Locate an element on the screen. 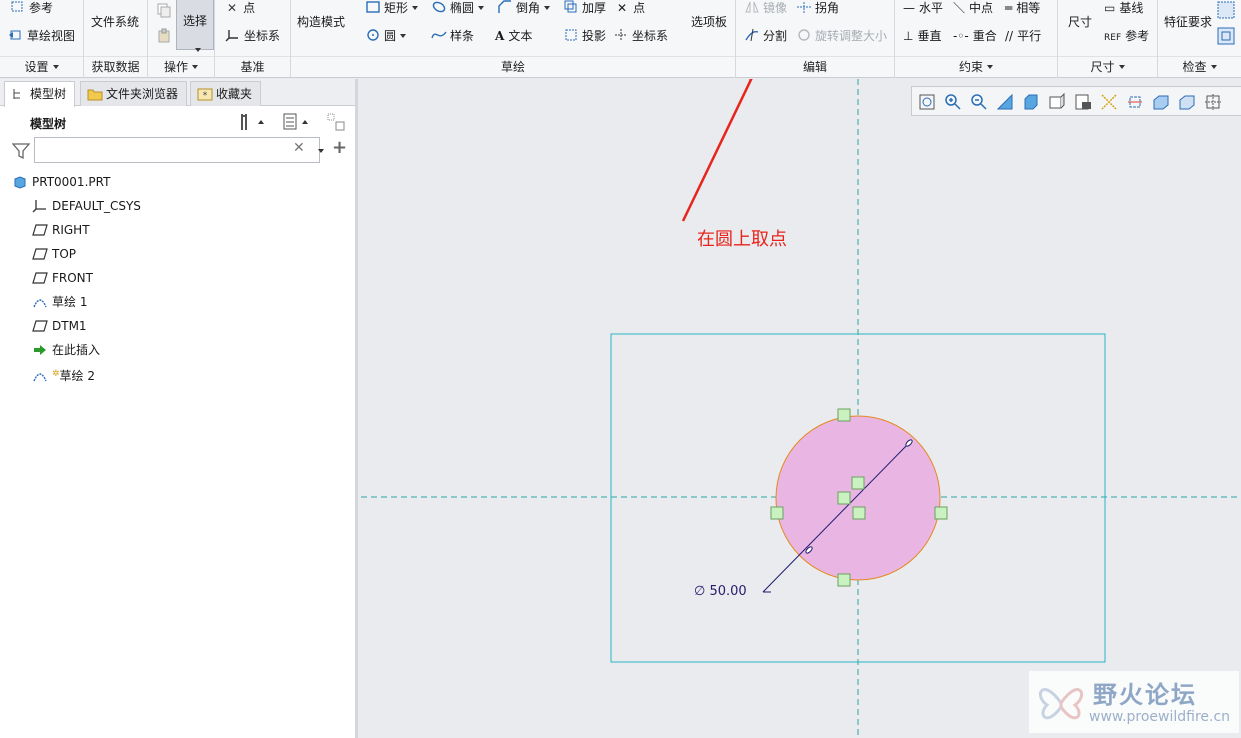 The height and width of the screenshot is (738, 1241). diameter-dimension: ∅ 50.00 is located at coordinates (720, 591).